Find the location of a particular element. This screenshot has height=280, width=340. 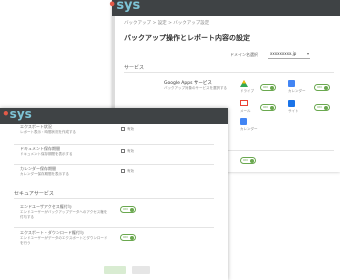

domain-select-value: xxxxxxxxx.jp is located at coordinates (283, 53).